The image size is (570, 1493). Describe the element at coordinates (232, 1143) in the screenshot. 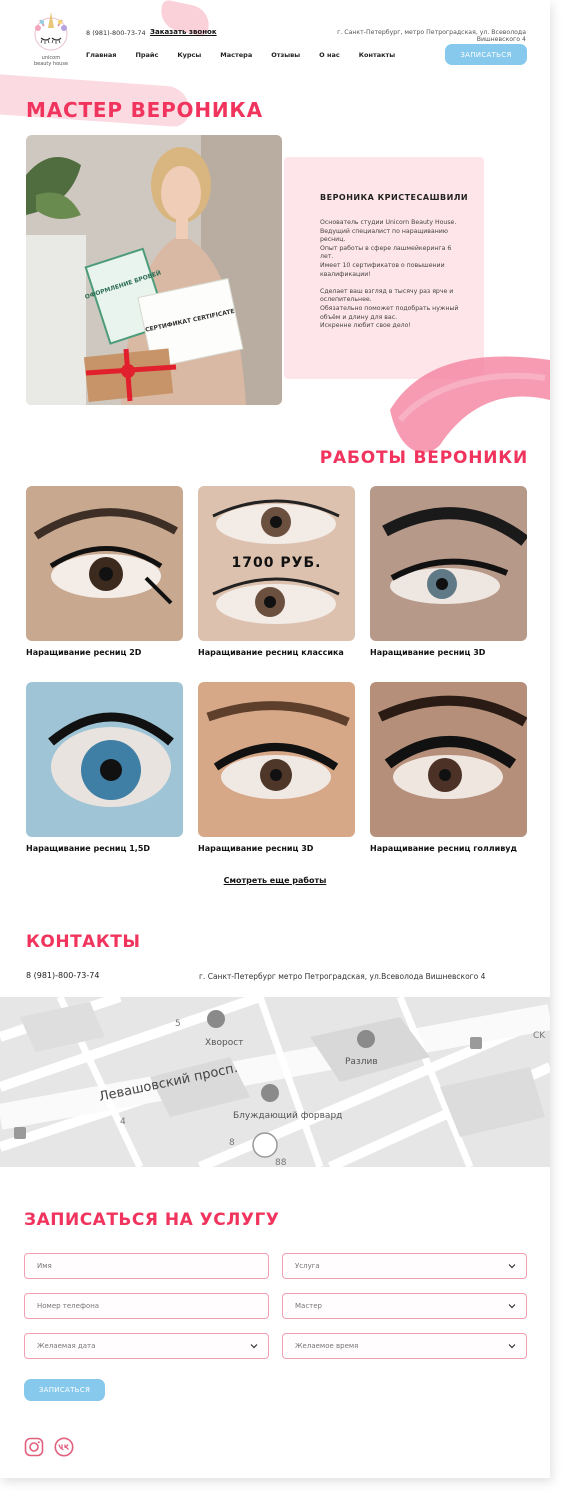

I see `map-number: 8` at that location.